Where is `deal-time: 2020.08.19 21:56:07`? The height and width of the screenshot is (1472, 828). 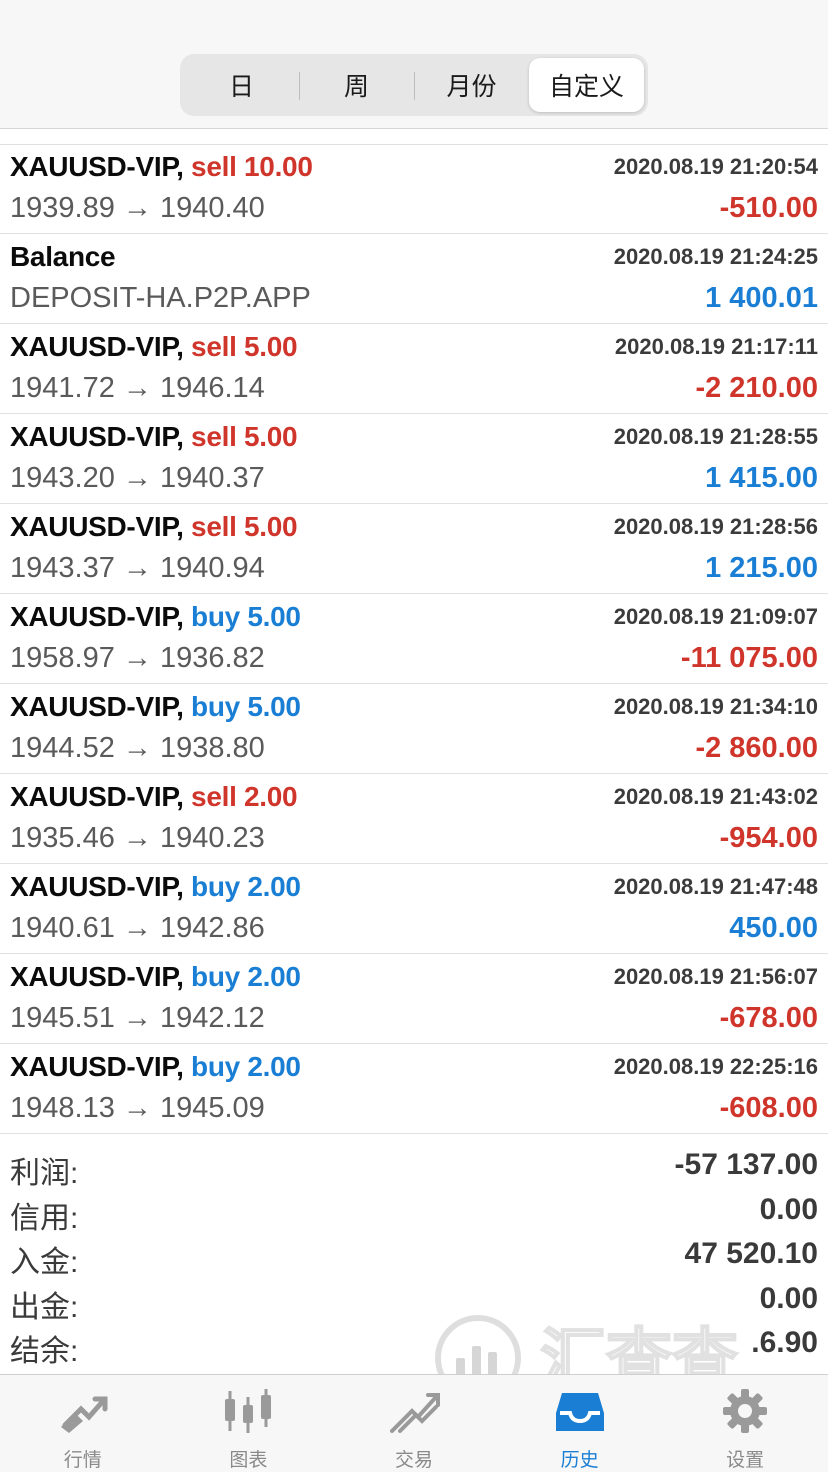
deal-time: 2020.08.19 21:56:07 is located at coordinates (715, 976).